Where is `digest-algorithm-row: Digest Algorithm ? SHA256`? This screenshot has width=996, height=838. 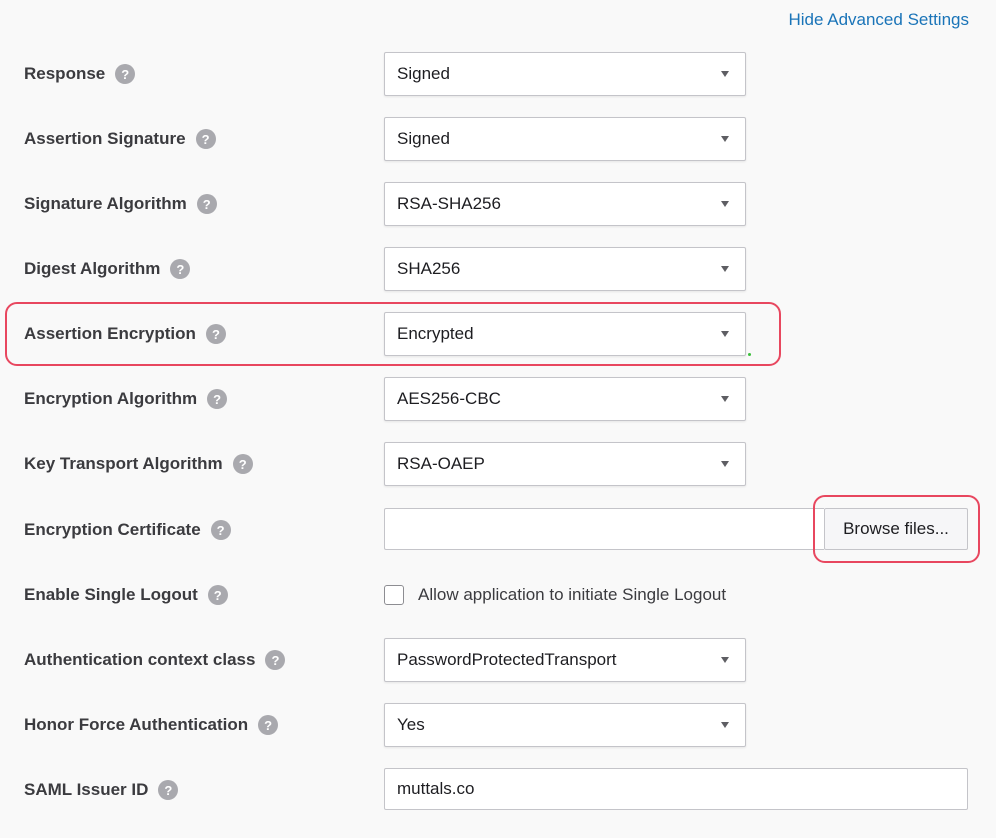 digest-algorithm-row: Digest Algorithm ? SHA256 is located at coordinates (498, 269).